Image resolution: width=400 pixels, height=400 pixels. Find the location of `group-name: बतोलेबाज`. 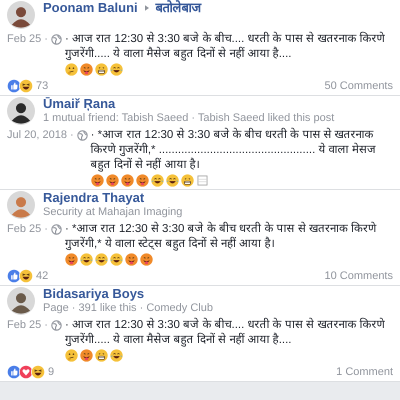

group-name: बतोलेबाज is located at coordinates (179, 8).